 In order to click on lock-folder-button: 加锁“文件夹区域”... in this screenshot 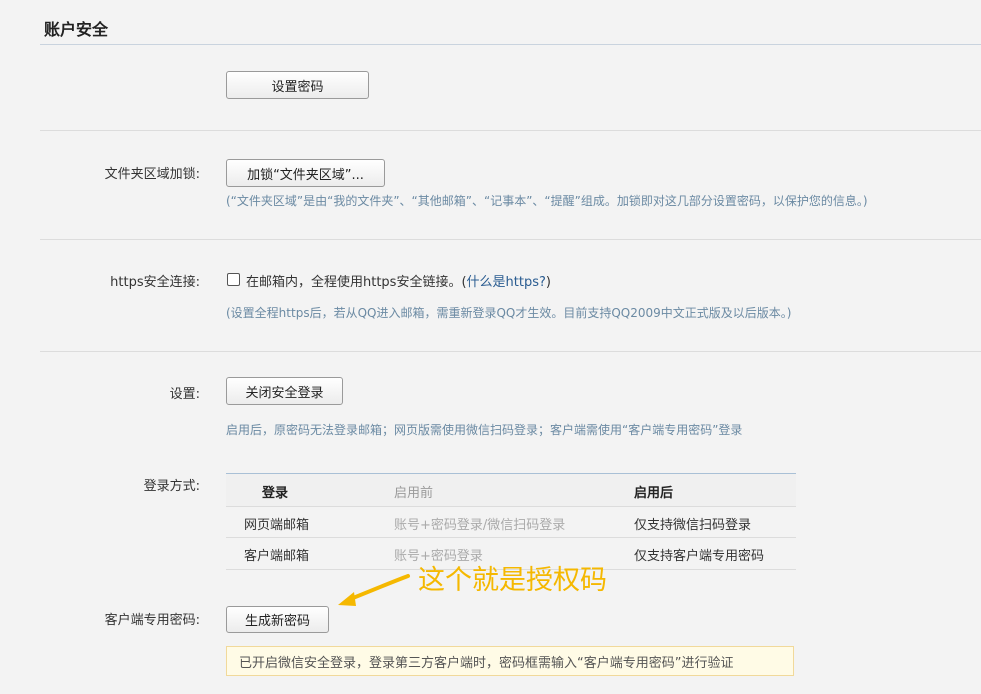, I will do `click(305, 173)`.